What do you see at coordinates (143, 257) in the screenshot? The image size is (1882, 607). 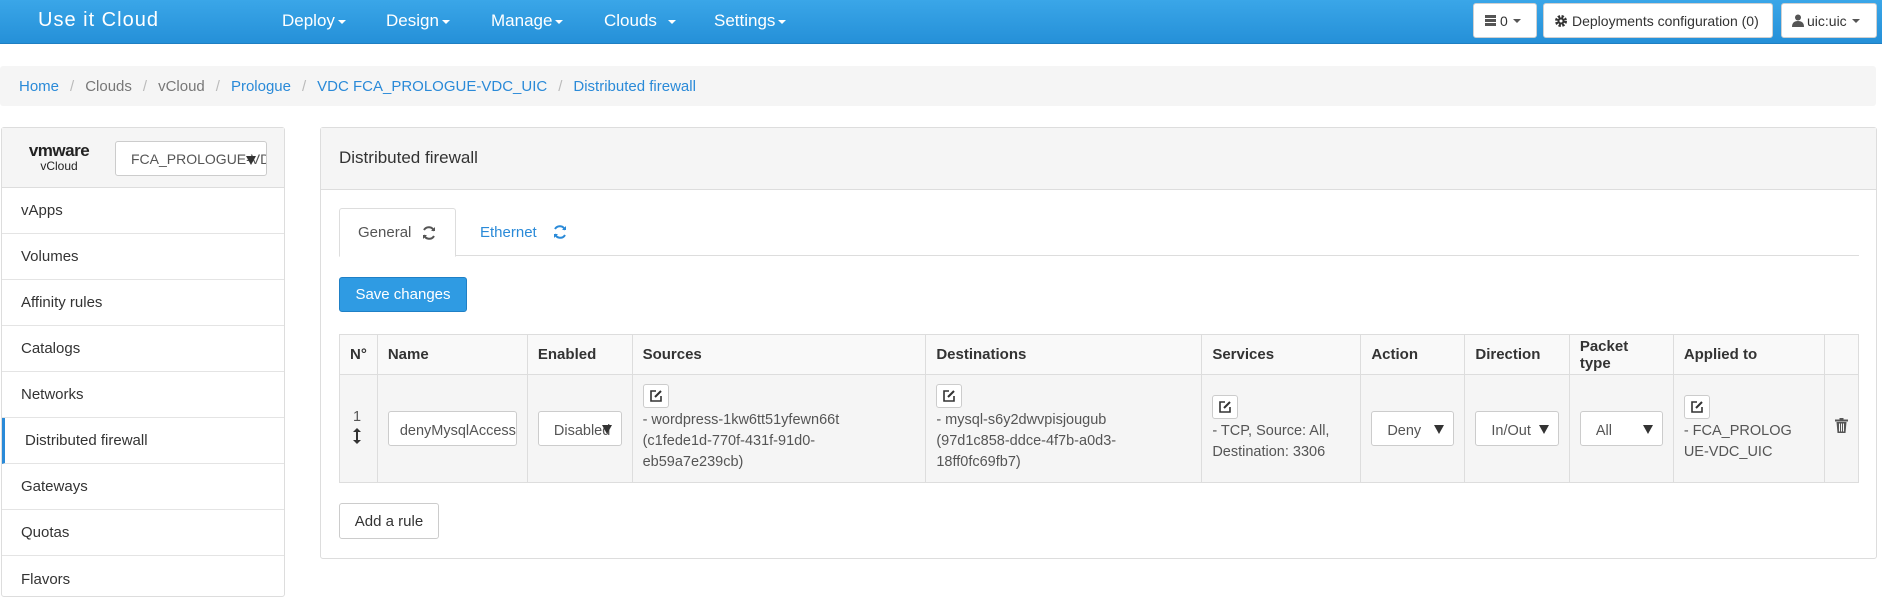 I see `sidebar-item-volumes: Volumes` at bounding box center [143, 257].